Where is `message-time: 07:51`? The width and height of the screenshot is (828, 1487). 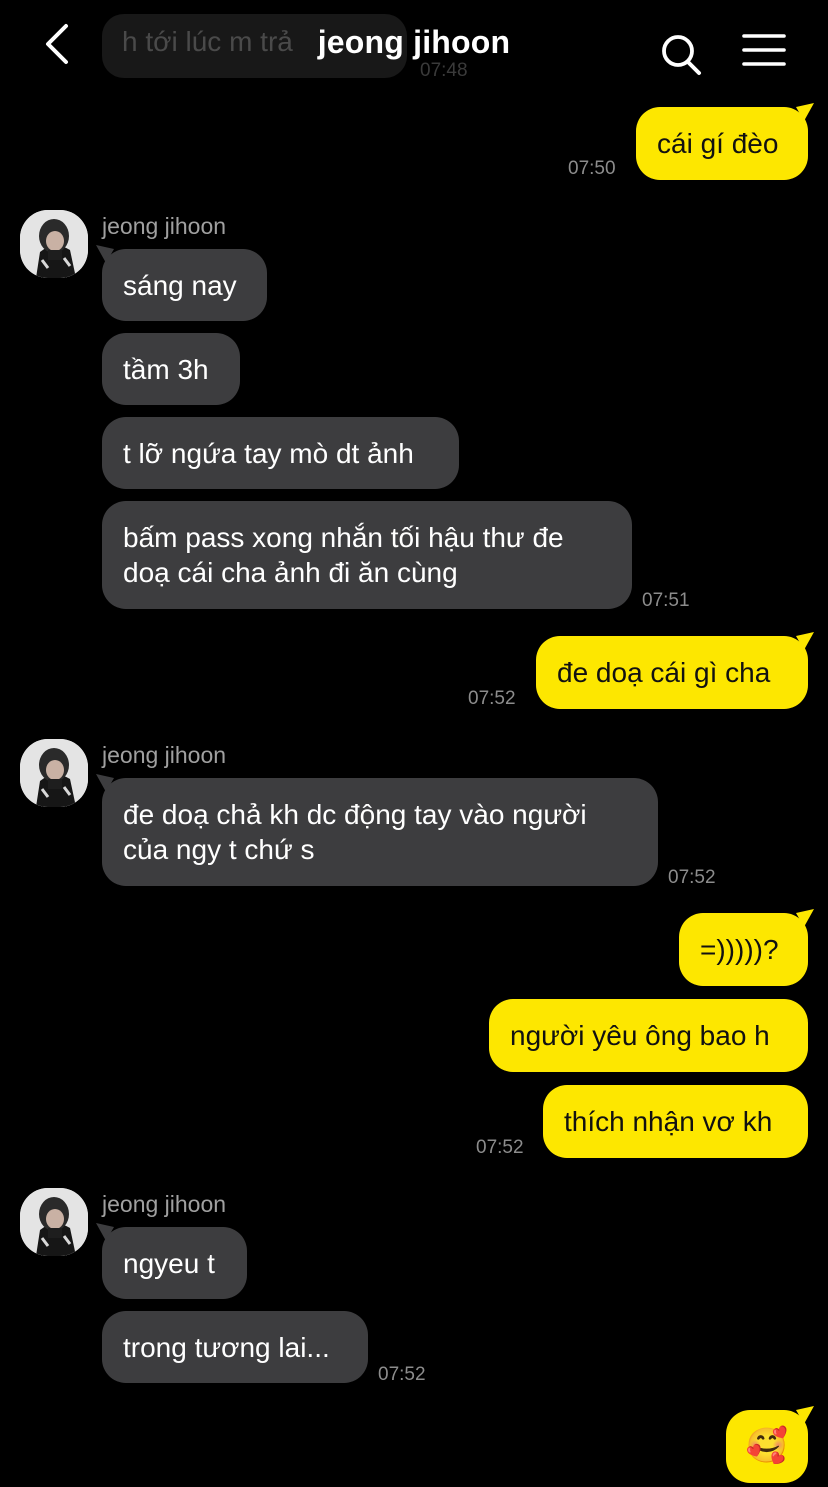 message-time: 07:51 is located at coordinates (666, 600).